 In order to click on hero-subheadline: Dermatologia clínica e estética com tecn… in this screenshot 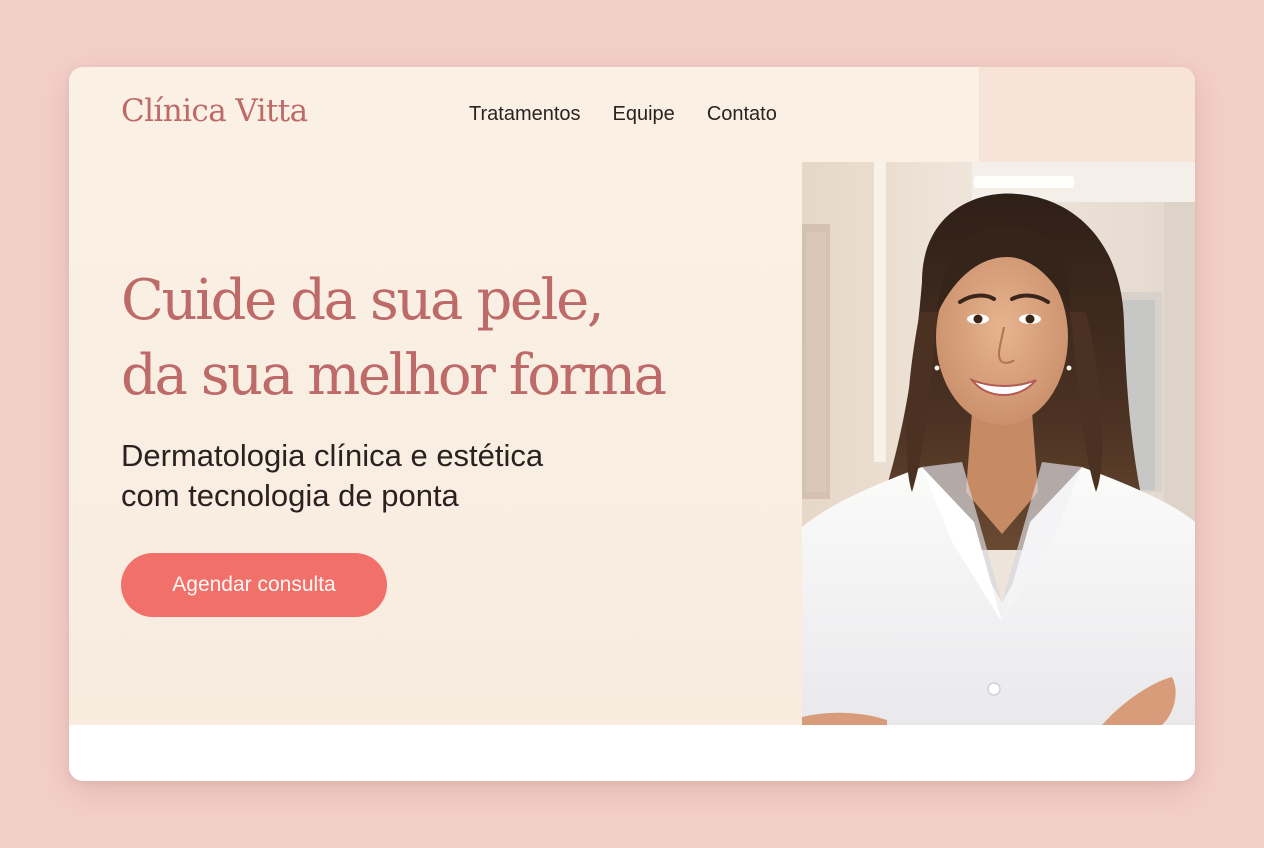, I will do `click(332, 476)`.